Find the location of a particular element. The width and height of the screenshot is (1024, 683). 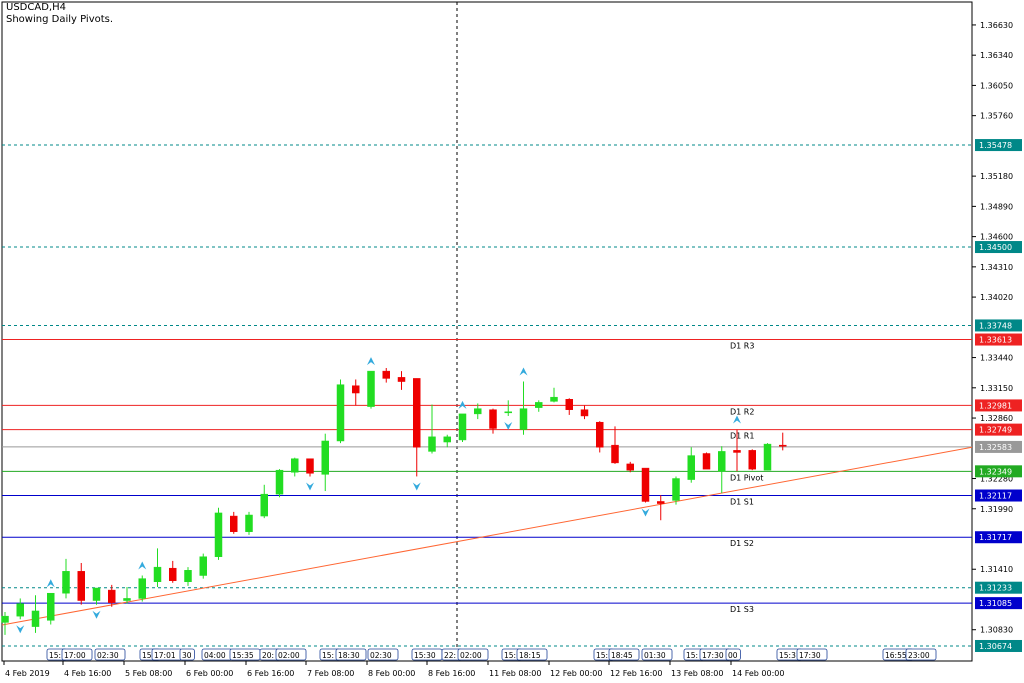

price-tick-label: 1.36050 is located at coordinates (996, 85).